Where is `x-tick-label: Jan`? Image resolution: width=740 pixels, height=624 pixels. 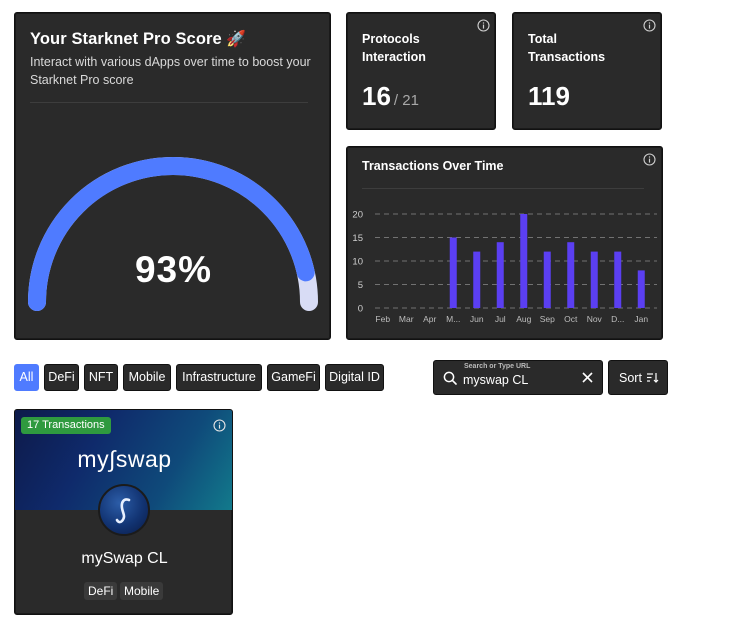
x-tick-label: Jan is located at coordinates (641, 319).